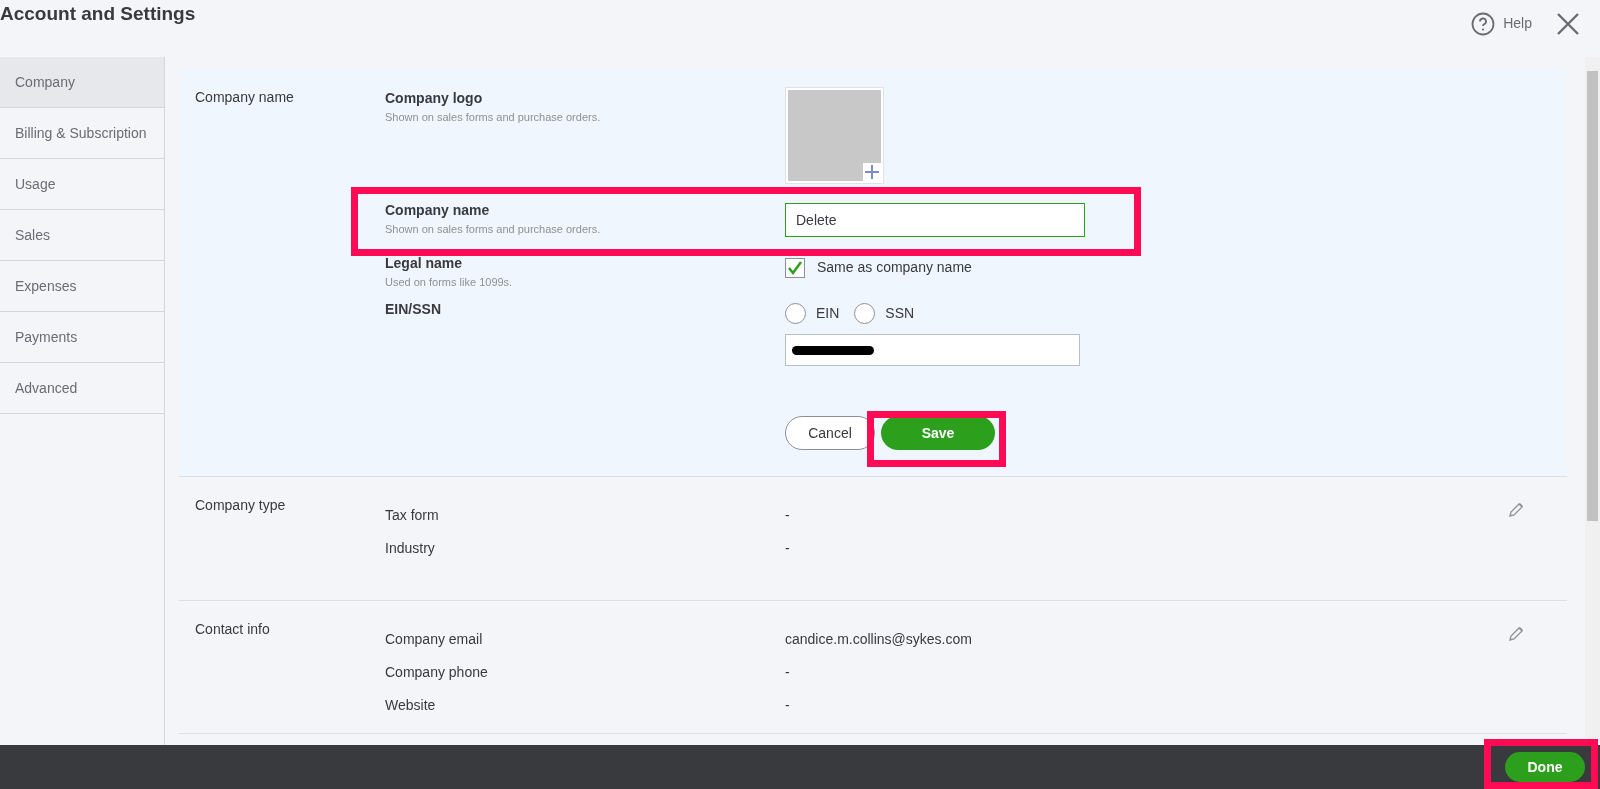 The height and width of the screenshot is (789, 1600). I want to click on row-label: Industry, so click(410, 548).